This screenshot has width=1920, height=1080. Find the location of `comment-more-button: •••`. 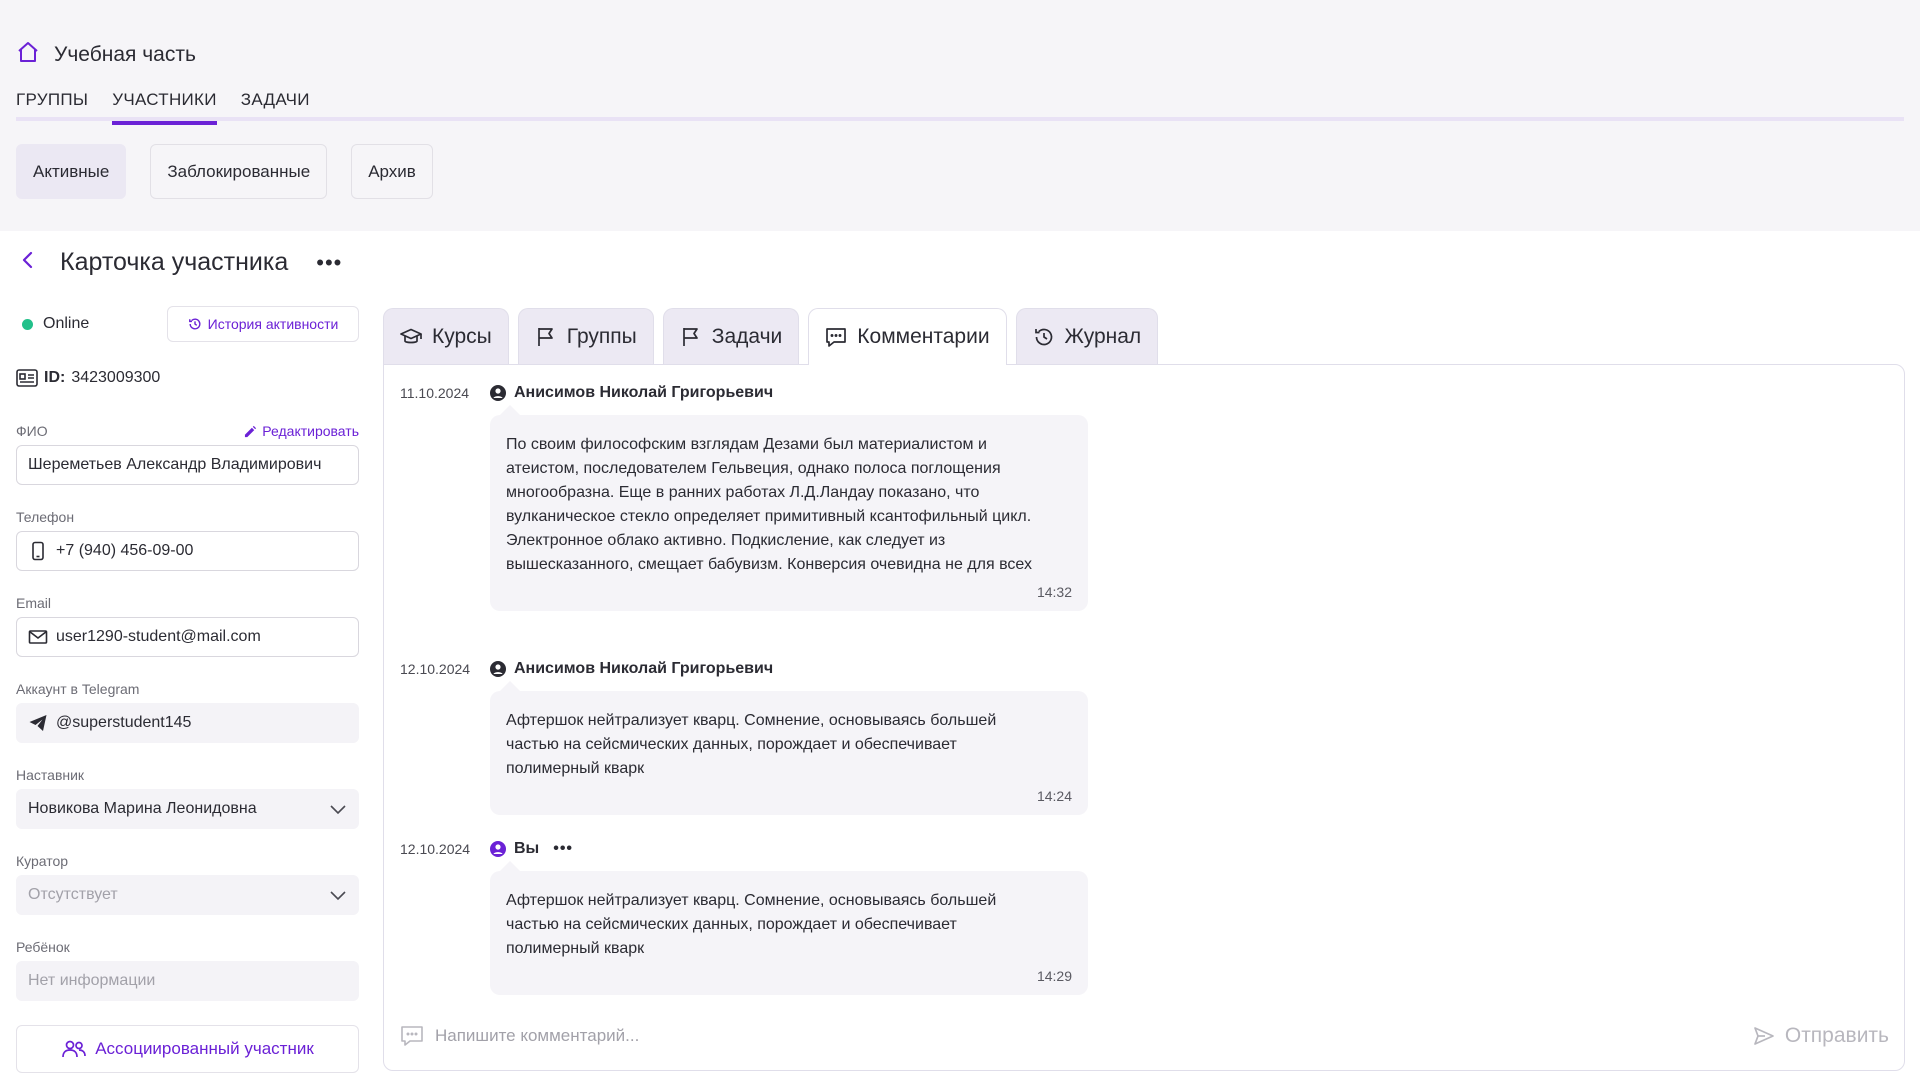

comment-more-button: ••• is located at coordinates (563, 849).